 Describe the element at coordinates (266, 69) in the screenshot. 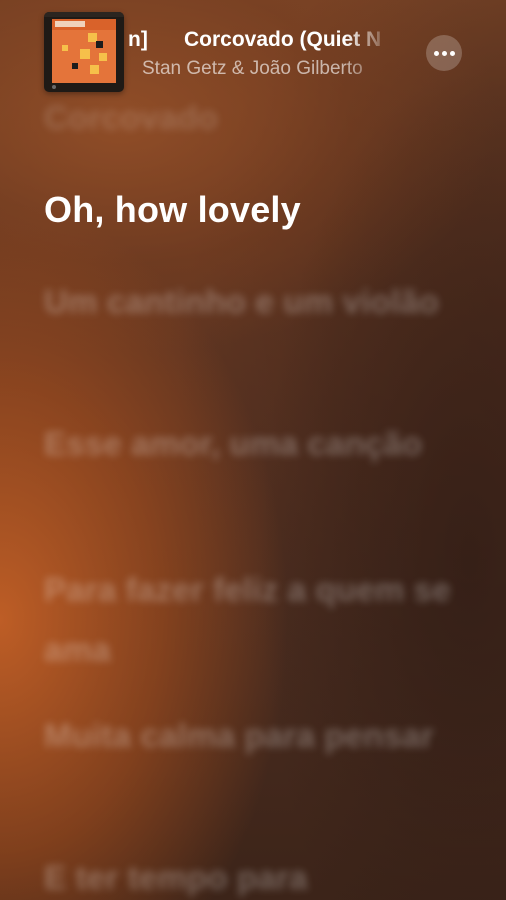

I see `track-artist: Stan Getz & João Gilberto` at that location.